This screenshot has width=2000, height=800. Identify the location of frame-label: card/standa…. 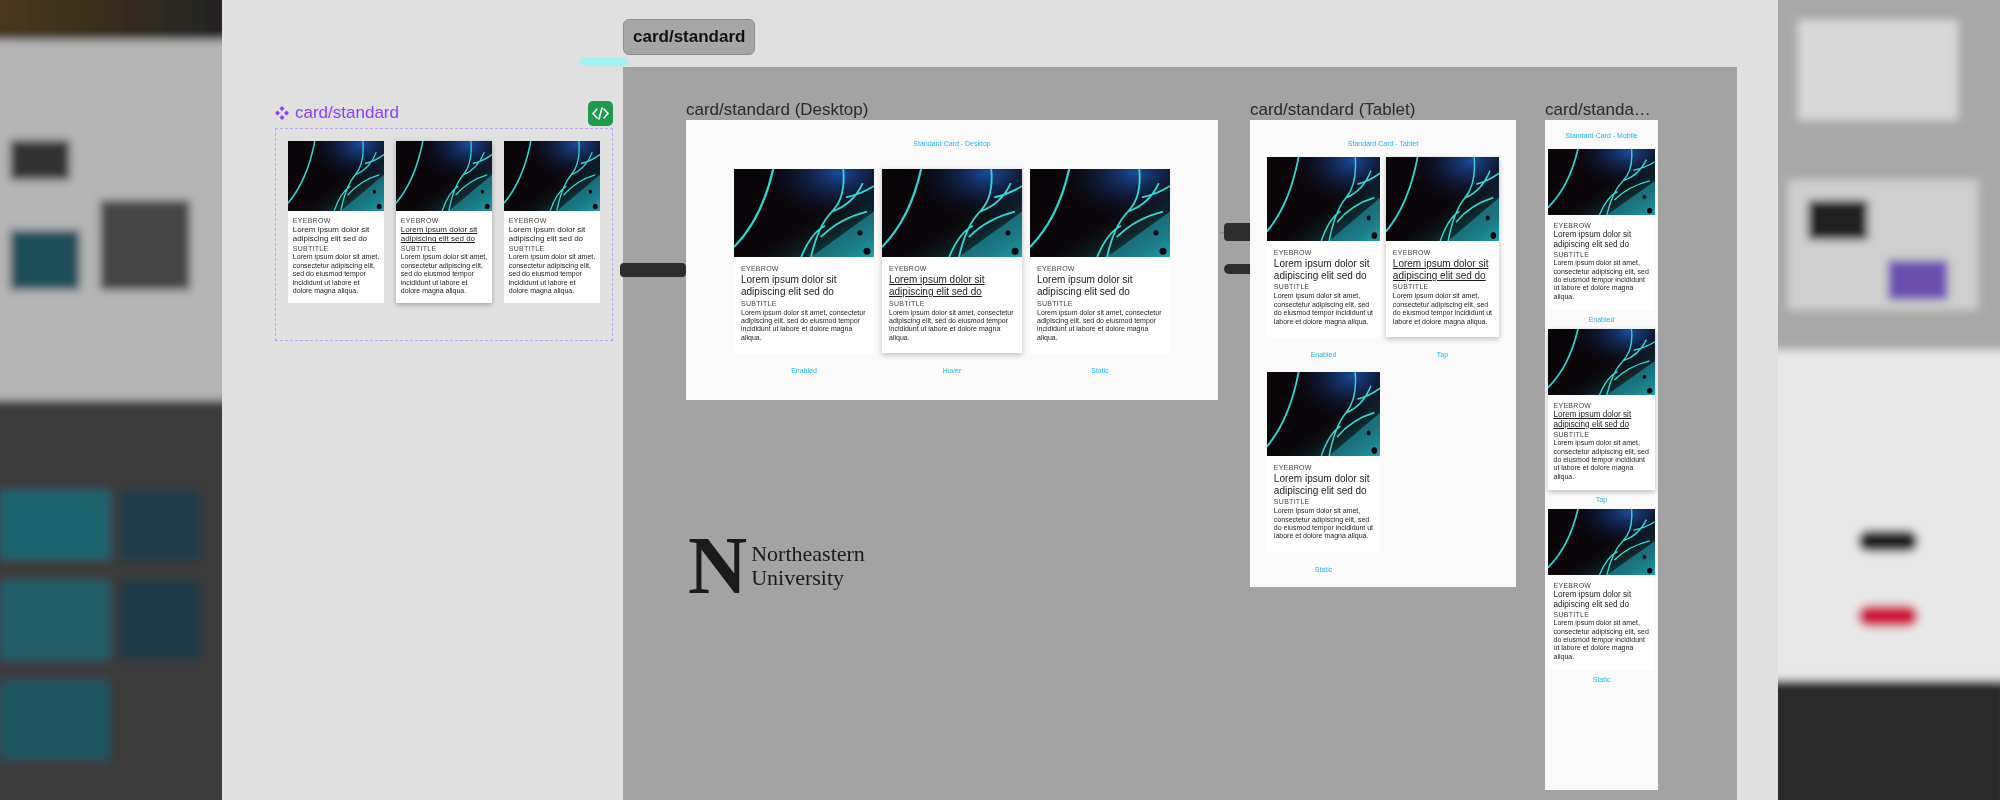
(1598, 109).